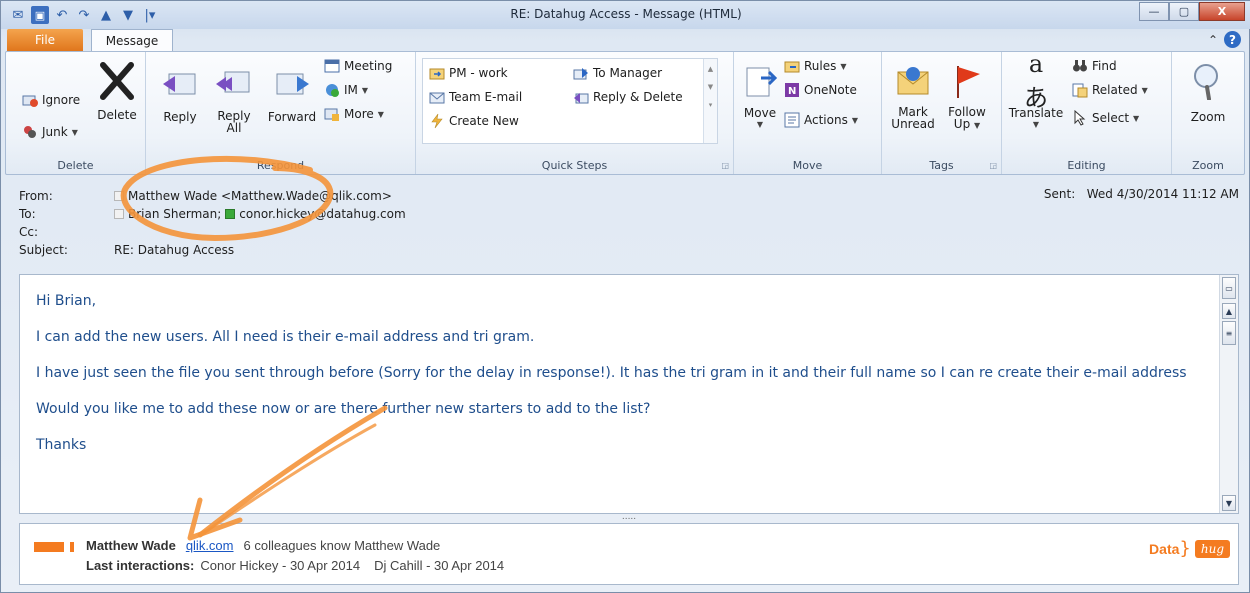 This screenshot has width=1250, height=593. Describe the element at coordinates (1036, 90) in the screenshot. I see `translate-button: aあ Translate ▼` at that location.